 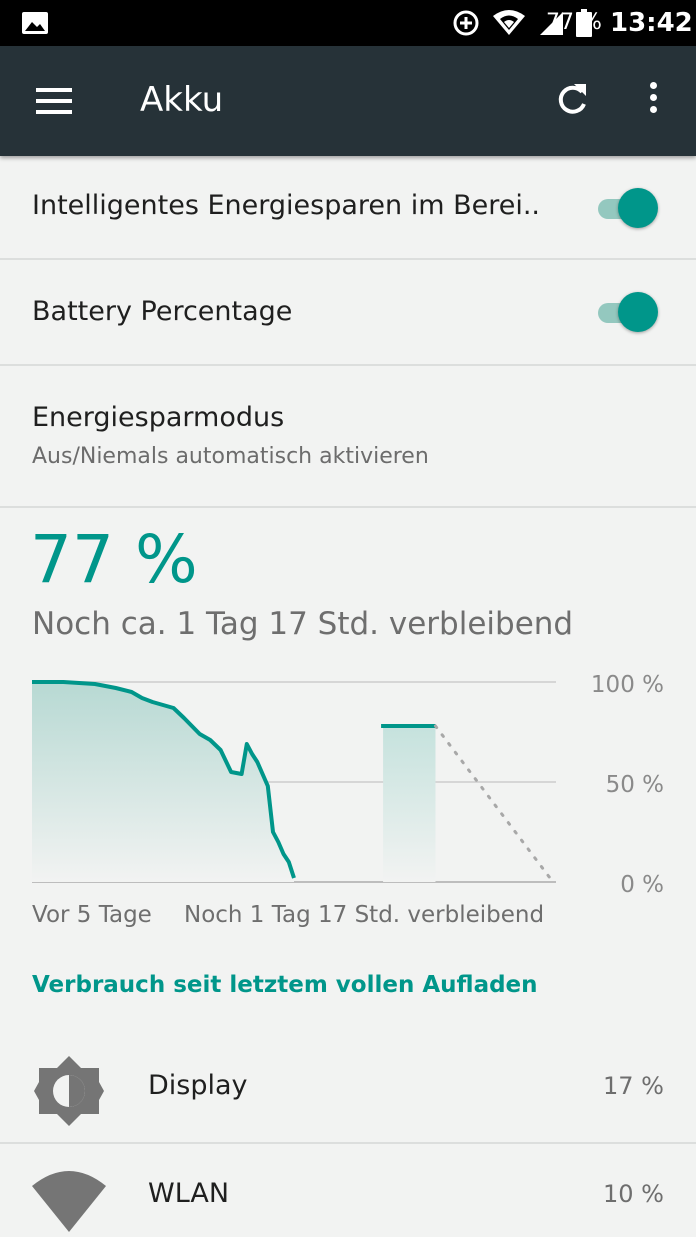 I want to click on battery-percentage-row: Battery Percentage, so click(x=348, y=313).